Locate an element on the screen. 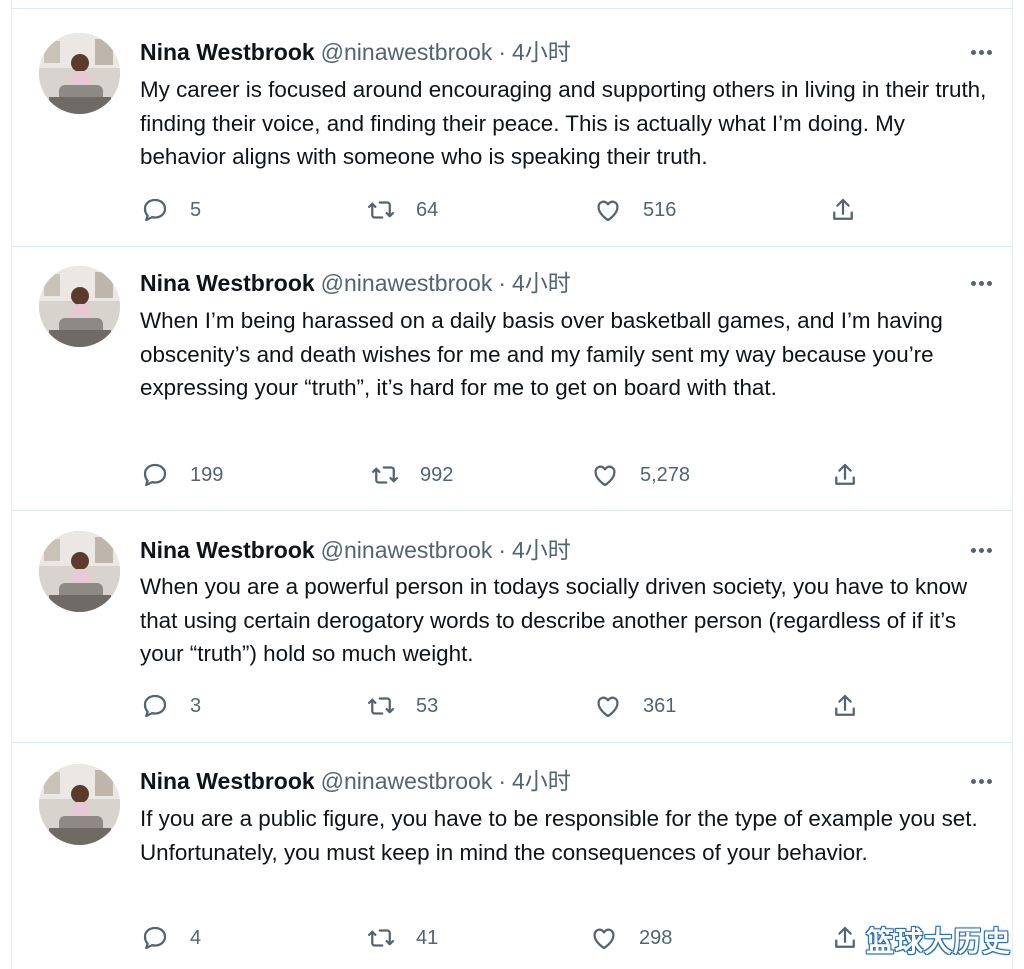 This screenshot has width=1024, height=969. tweet-actions: 4 41 298 is located at coordinates (565, 938).